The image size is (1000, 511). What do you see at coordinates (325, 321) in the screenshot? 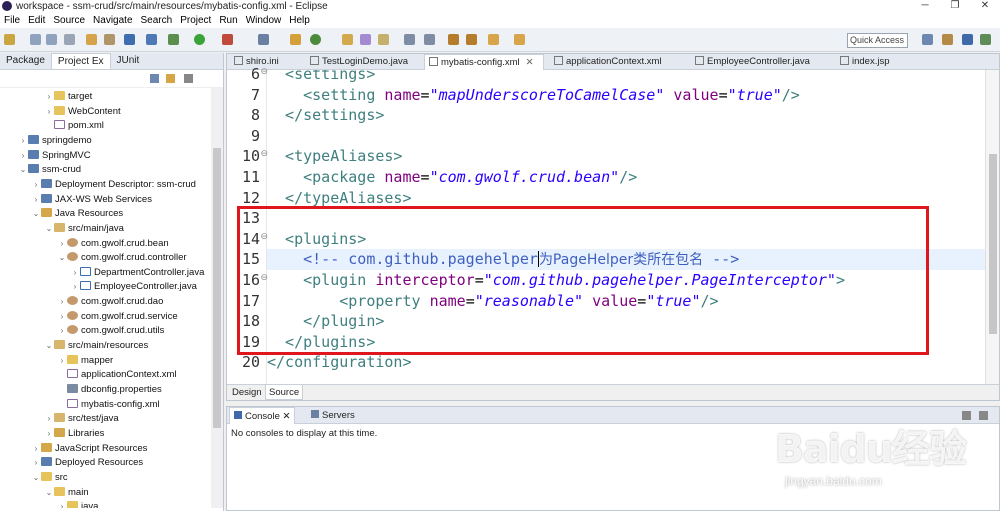
I see `code-line: </plugin>` at bounding box center [325, 321].